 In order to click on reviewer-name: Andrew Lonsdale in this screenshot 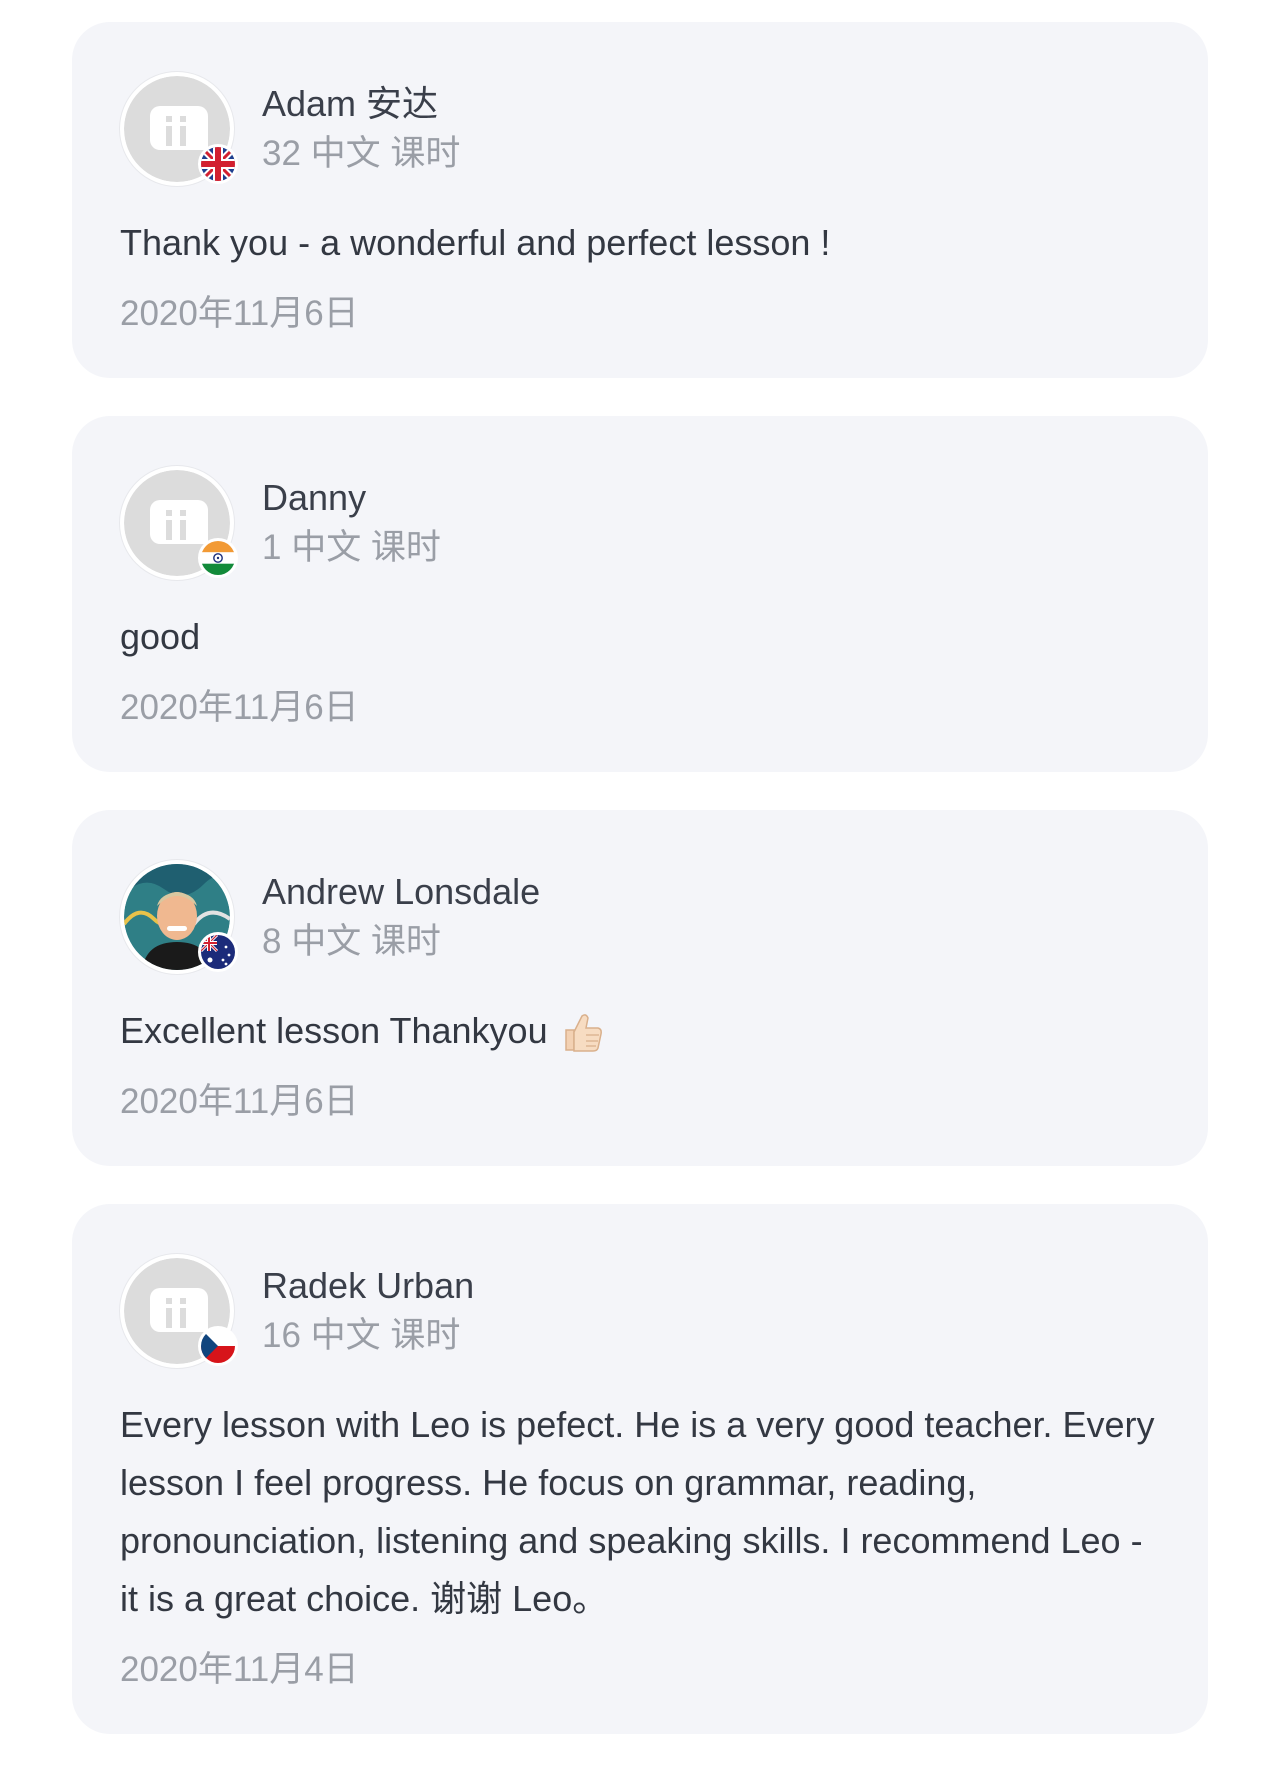, I will do `click(401, 892)`.